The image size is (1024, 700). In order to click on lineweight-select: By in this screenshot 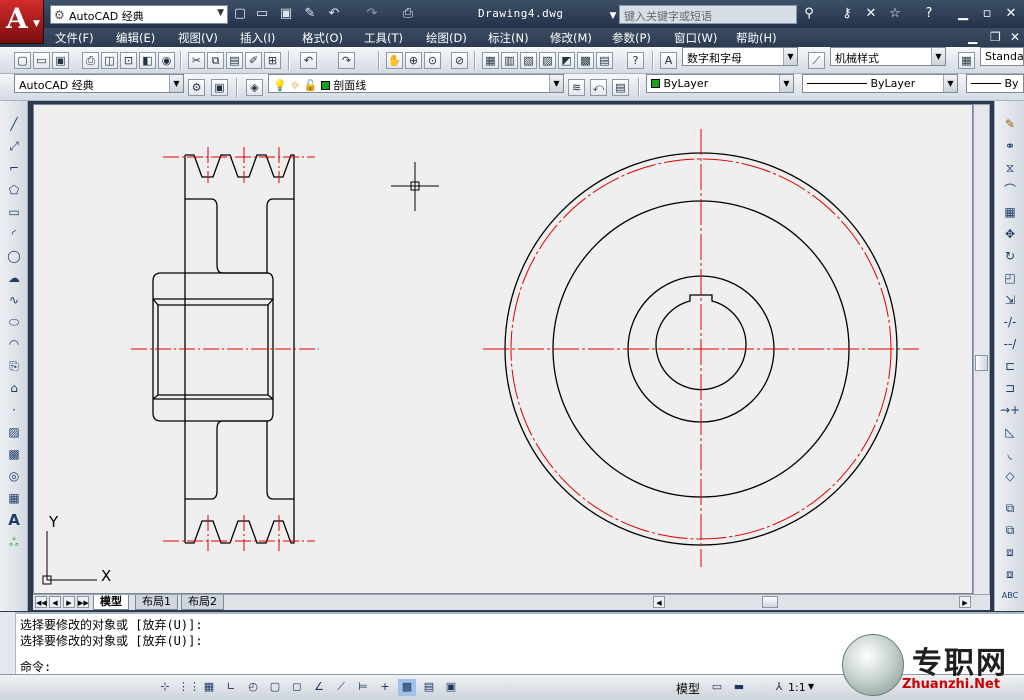, I will do `click(995, 83)`.